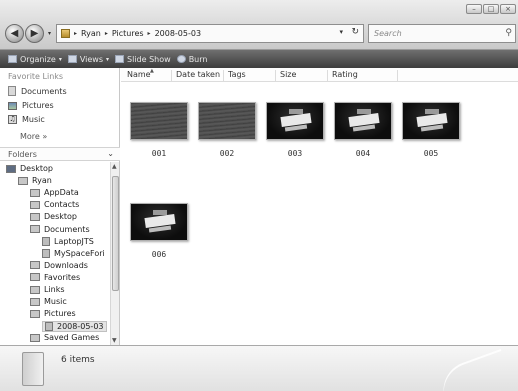 The image size is (518, 391). Describe the element at coordinates (14, 33) in the screenshot. I see `back-button: ◀` at that location.